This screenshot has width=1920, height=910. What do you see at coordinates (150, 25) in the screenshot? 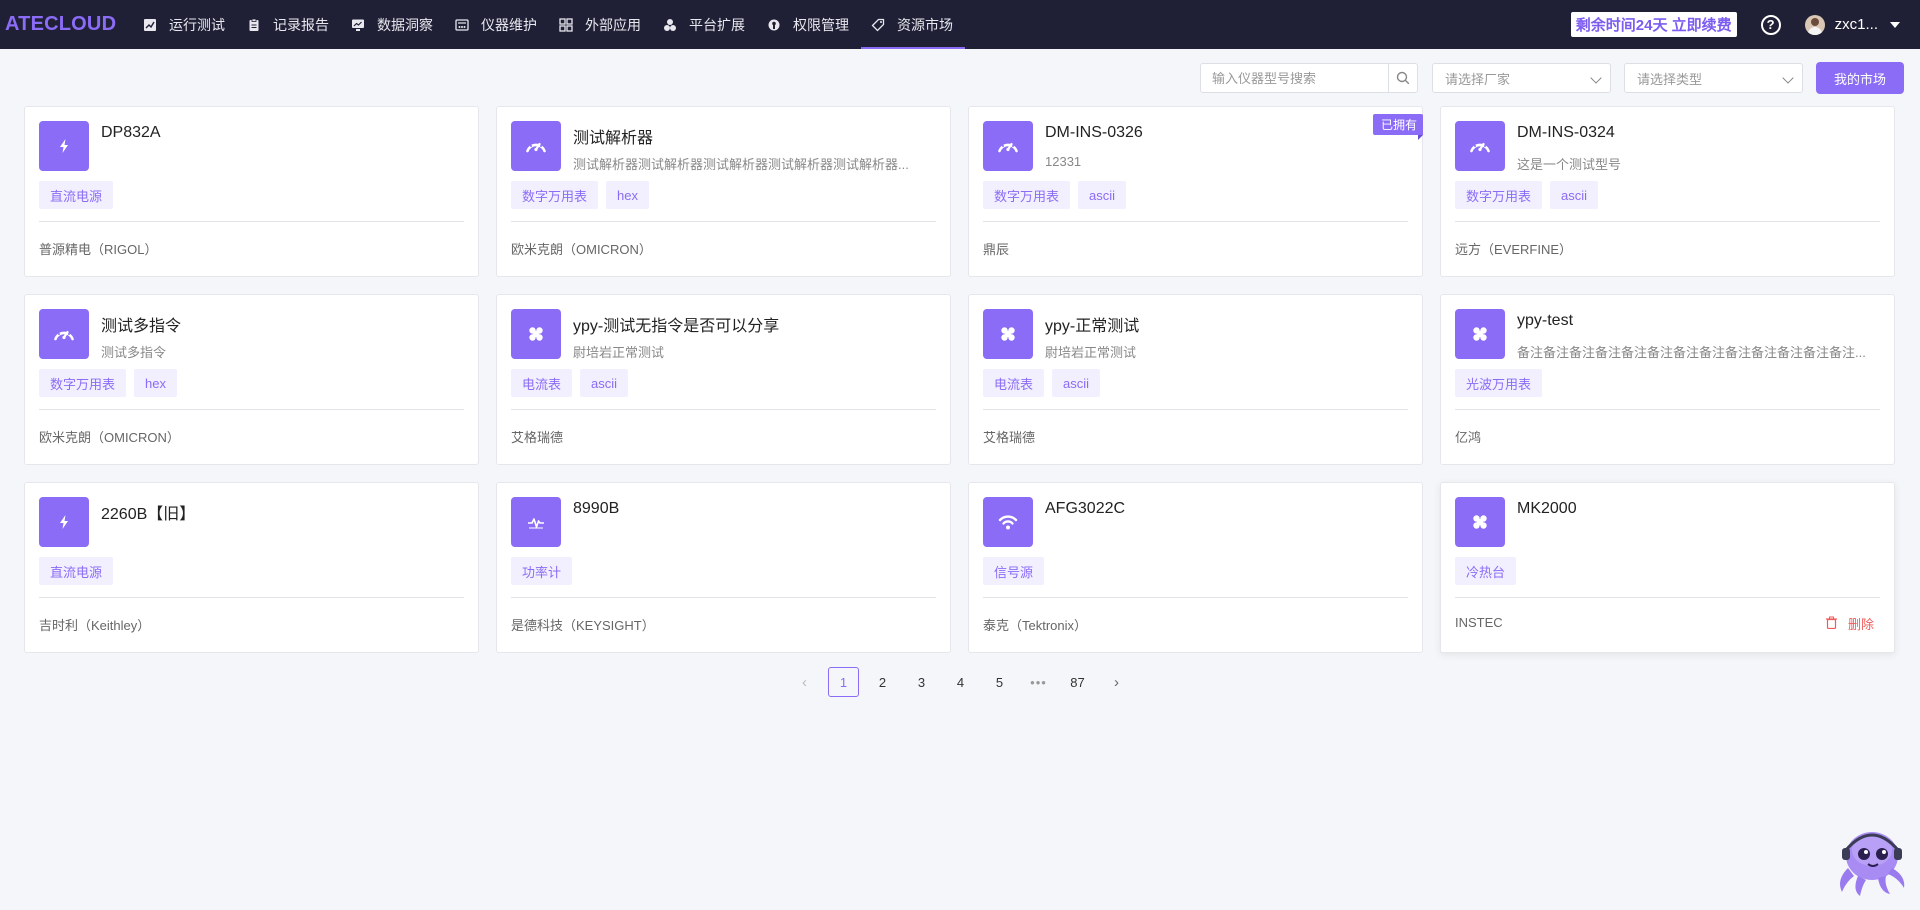
I see `chart-line-icon` at bounding box center [150, 25].